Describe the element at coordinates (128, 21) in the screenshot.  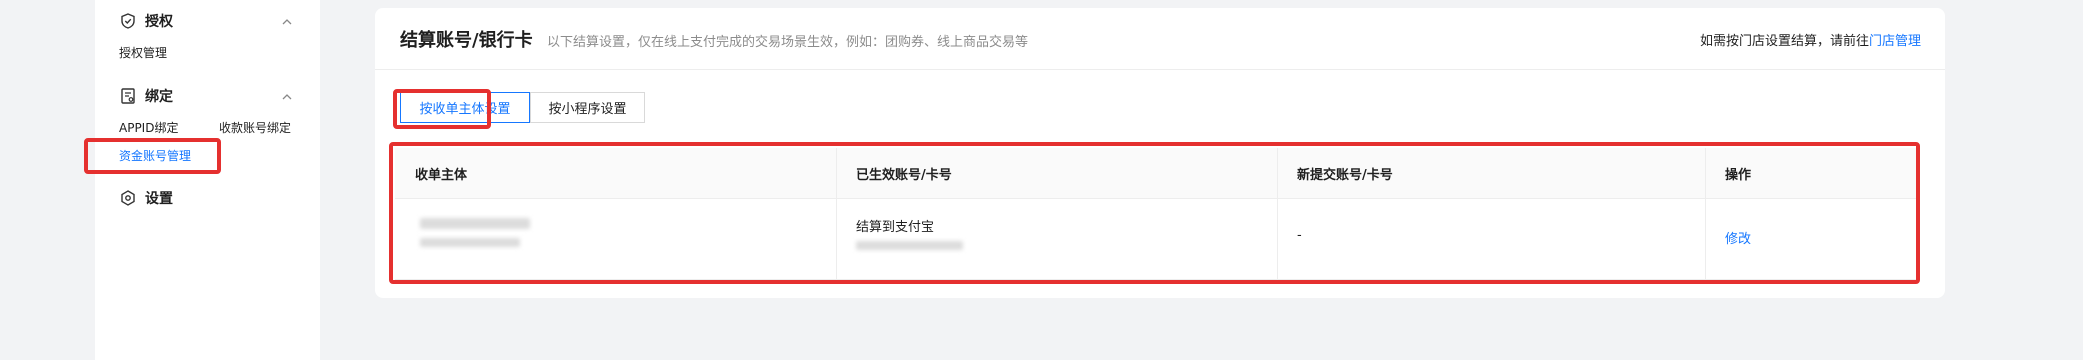
I see `shield-check-icon` at that location.